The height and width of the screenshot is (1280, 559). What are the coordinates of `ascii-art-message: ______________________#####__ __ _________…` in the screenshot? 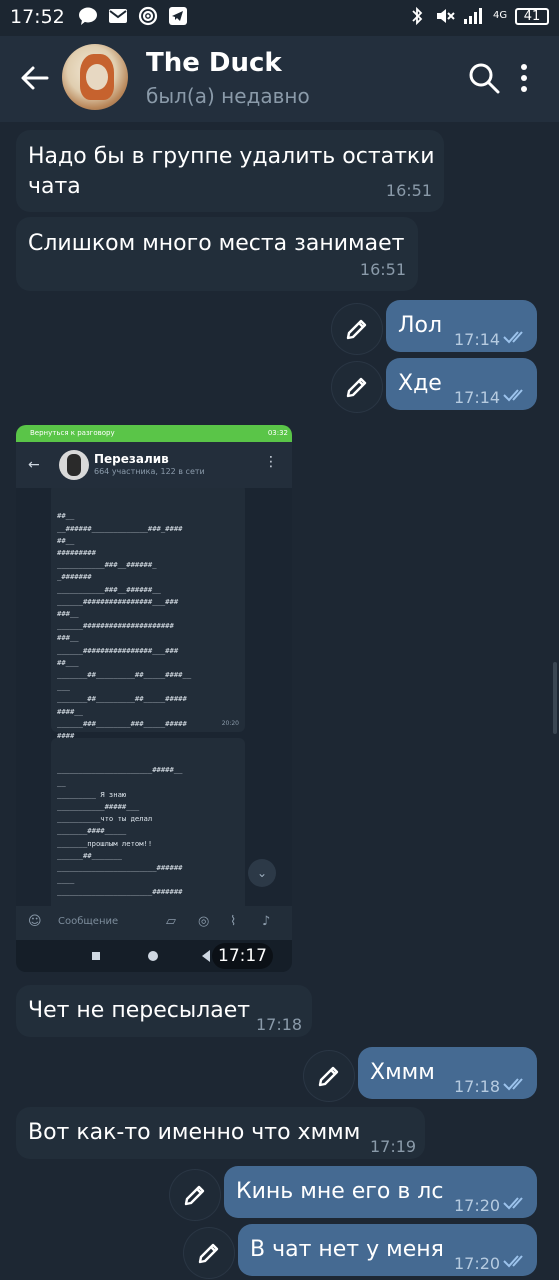 It's located at (148, 822).